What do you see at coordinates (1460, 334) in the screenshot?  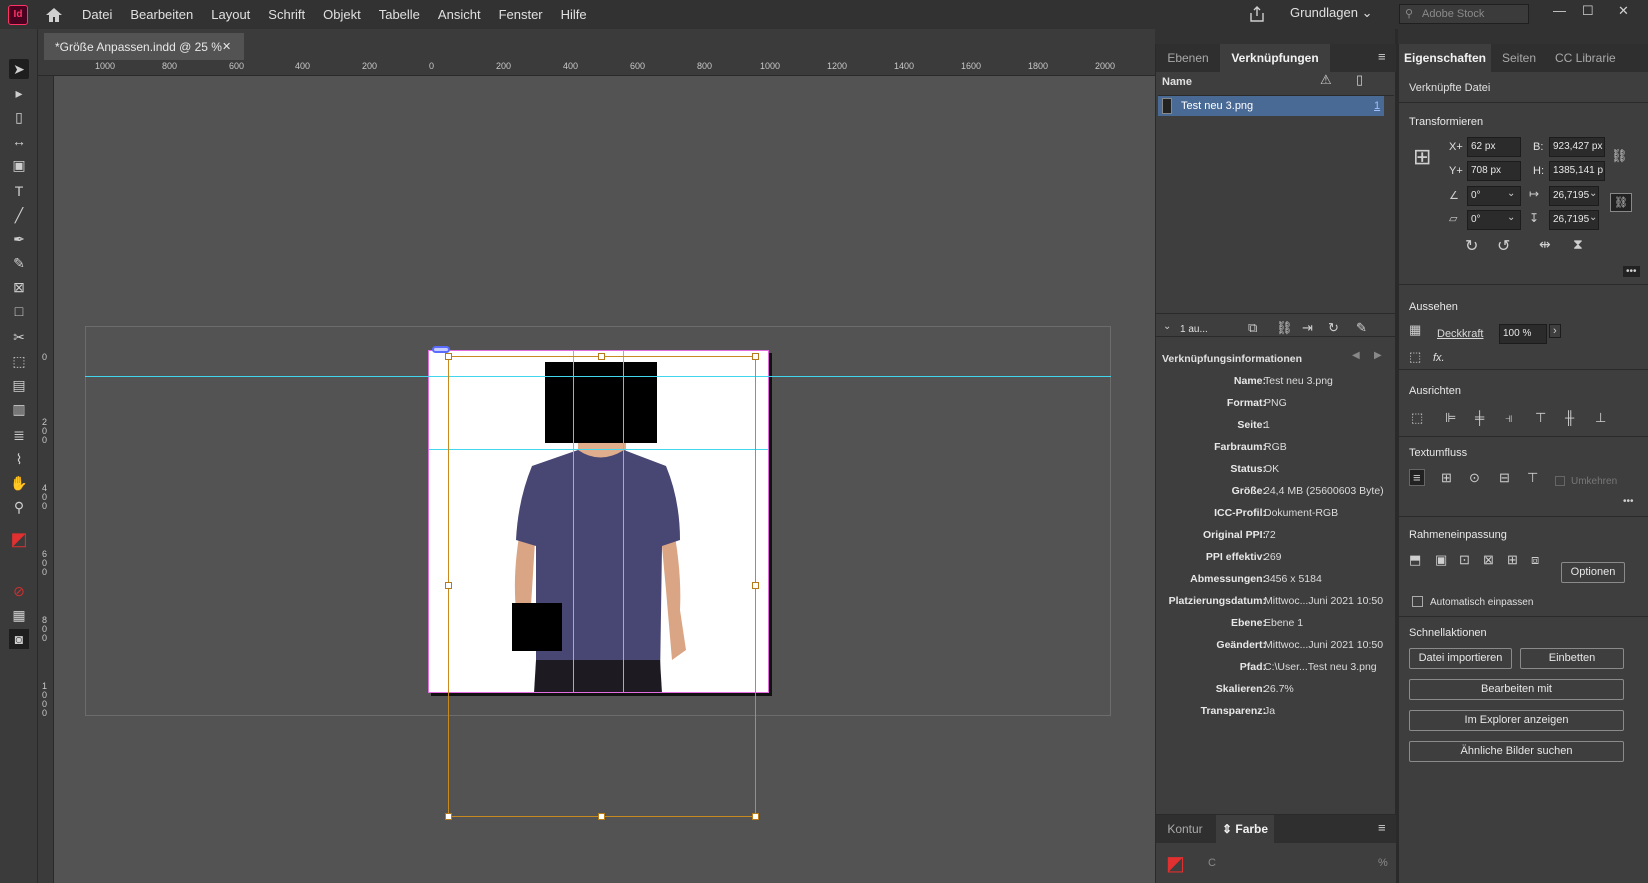 I see `opacity-label: Deckkraft` at bounding box center [1460, 334].